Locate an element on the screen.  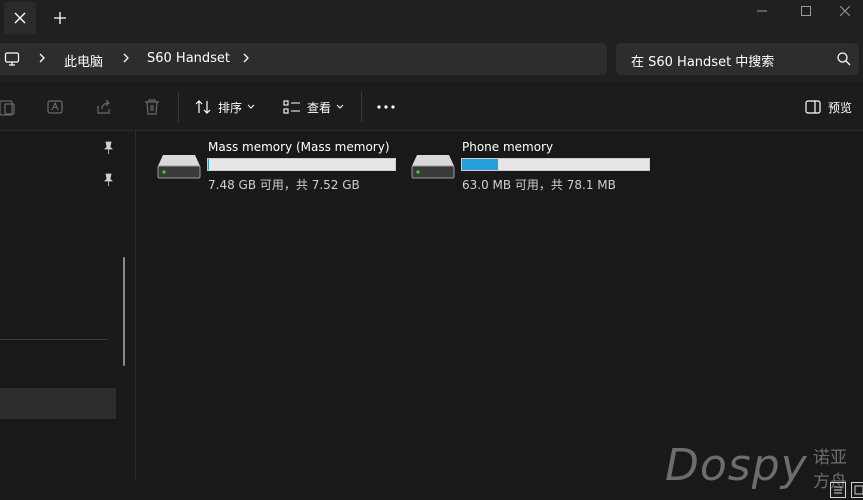
preview-label: 预览 is located at coordinates (840, 107).